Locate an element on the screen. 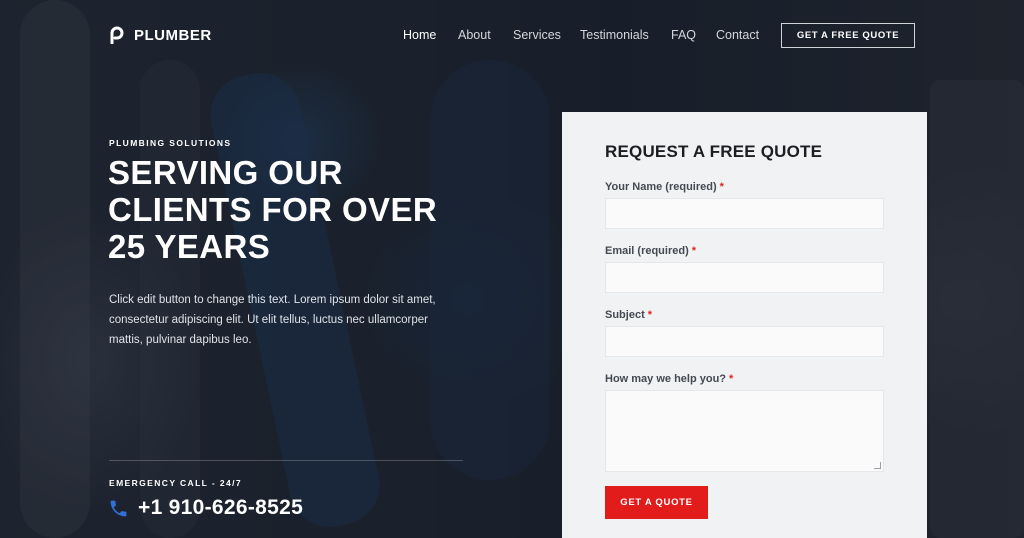 This screenshot has width=1024, height=538. name-input is located at coordinates (744, 213).